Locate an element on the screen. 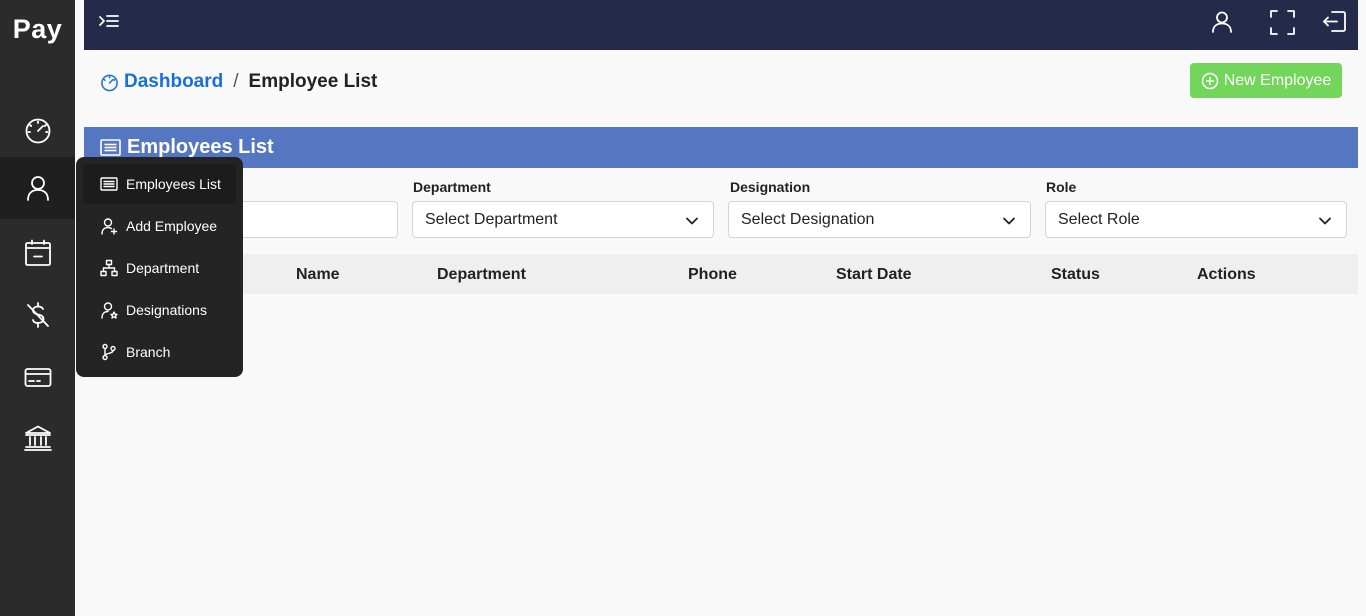 The image size is (1366, 616). column-header-department: Department is located at coordinates (481, 275).